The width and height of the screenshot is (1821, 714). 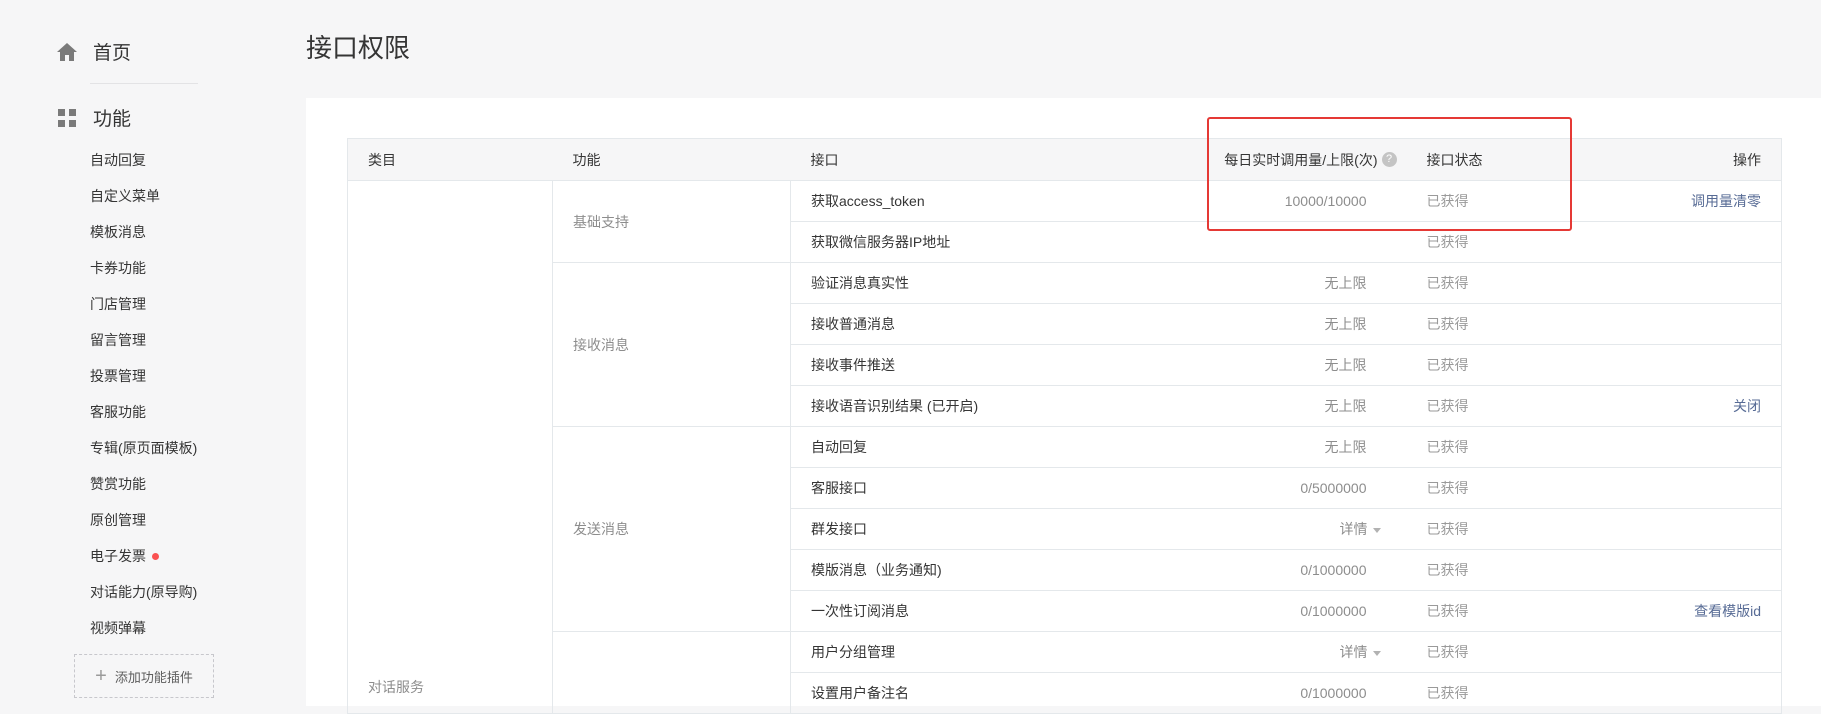 What do you see at coordinates (450, 447) in the screenshot?
I see `category-cell: 对话服务` at bounding box center [450, 447].